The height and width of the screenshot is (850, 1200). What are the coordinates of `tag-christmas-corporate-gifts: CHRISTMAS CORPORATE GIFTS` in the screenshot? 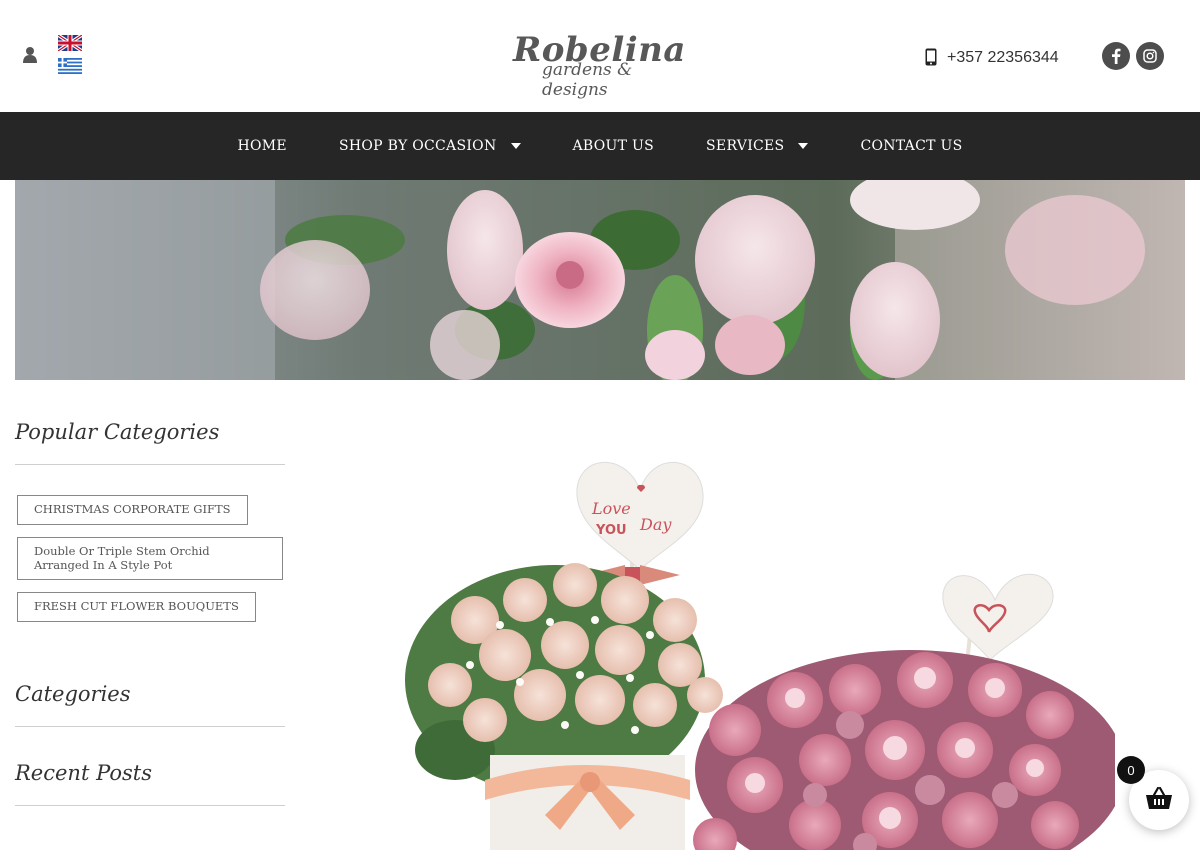 It's located at (132, 510).